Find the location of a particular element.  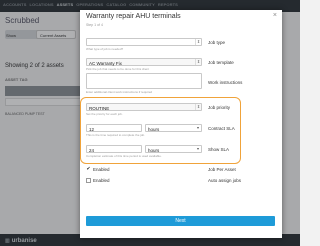

job-per-asset-enabled-label: Enabled is located at coordinates (101, 169).